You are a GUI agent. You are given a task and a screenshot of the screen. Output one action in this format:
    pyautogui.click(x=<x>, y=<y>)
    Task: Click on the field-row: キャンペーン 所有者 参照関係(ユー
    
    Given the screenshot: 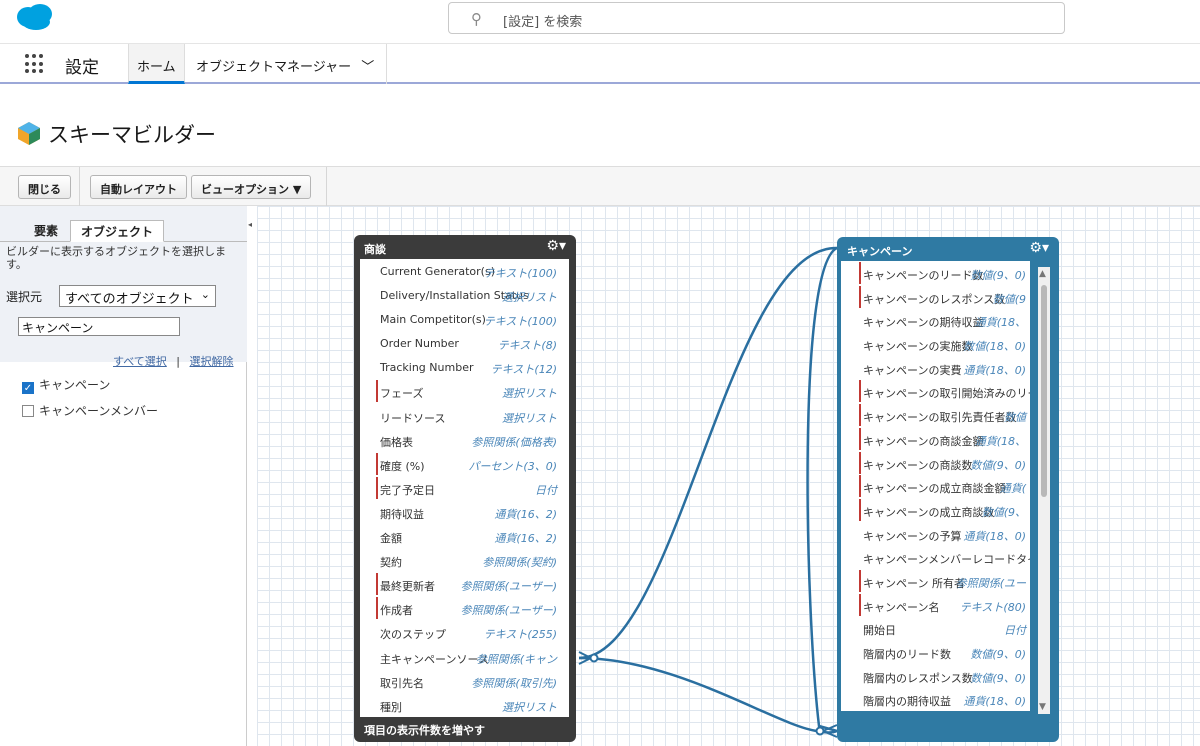 What is the action you would take?
    pyautogui.click(x=935, y=581)
    